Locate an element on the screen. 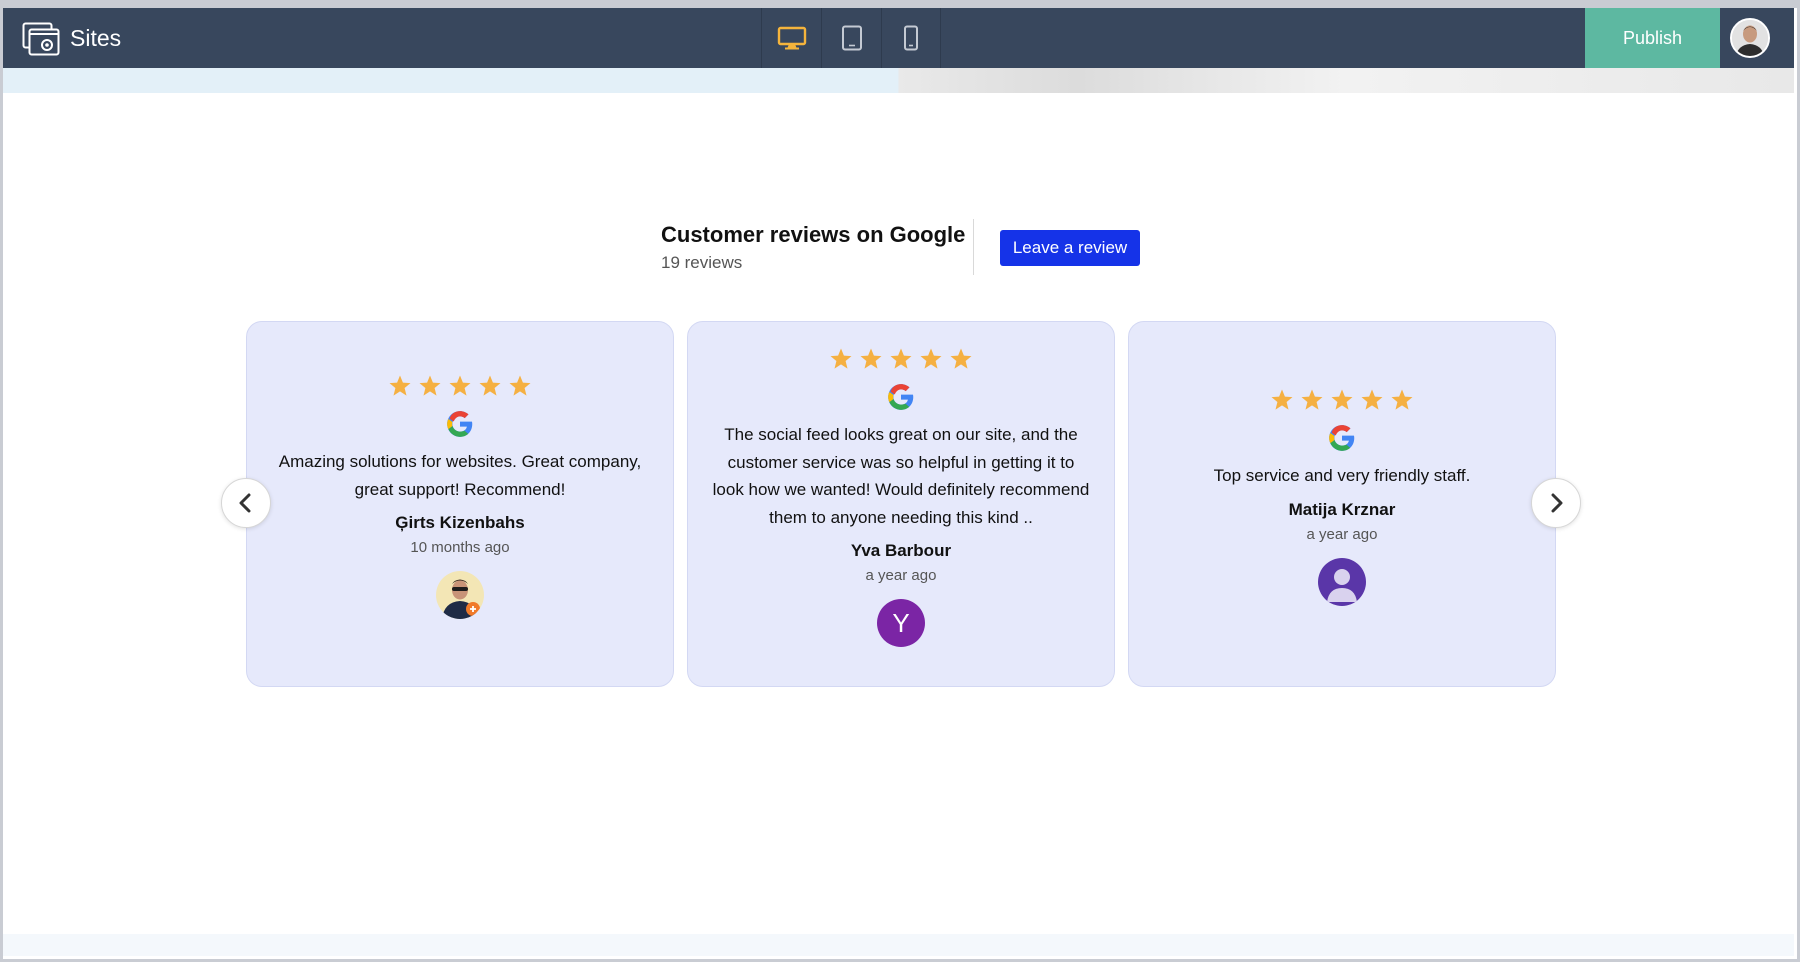 The height and width of the screenshot is (962, 1800). reviewer-name: Ģirts Kizenbahs is located at coordinates (460, 522).